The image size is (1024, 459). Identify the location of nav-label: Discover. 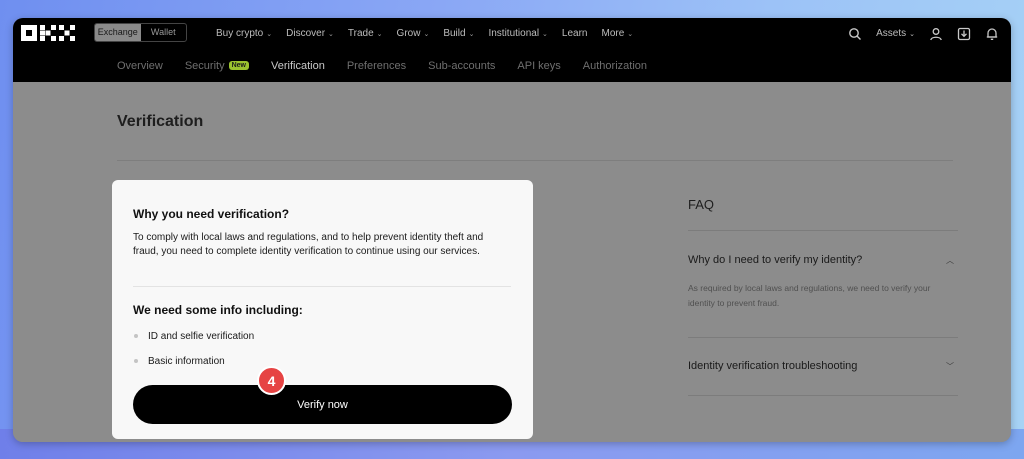
(306, 33).